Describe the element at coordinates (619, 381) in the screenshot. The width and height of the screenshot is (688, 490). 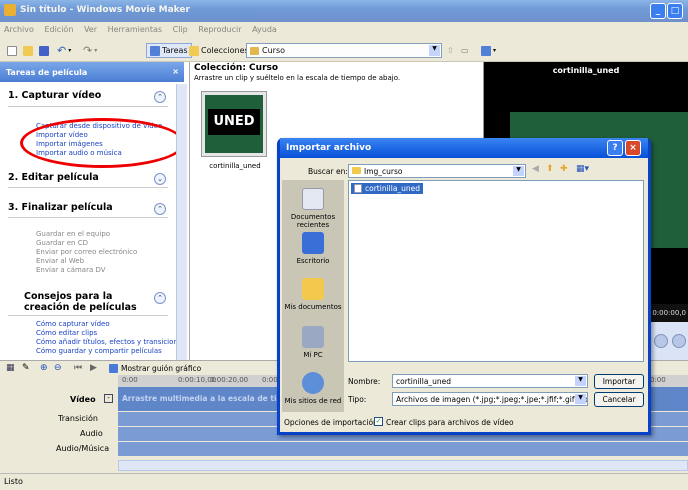
I see `import-button: Importar` at that location.